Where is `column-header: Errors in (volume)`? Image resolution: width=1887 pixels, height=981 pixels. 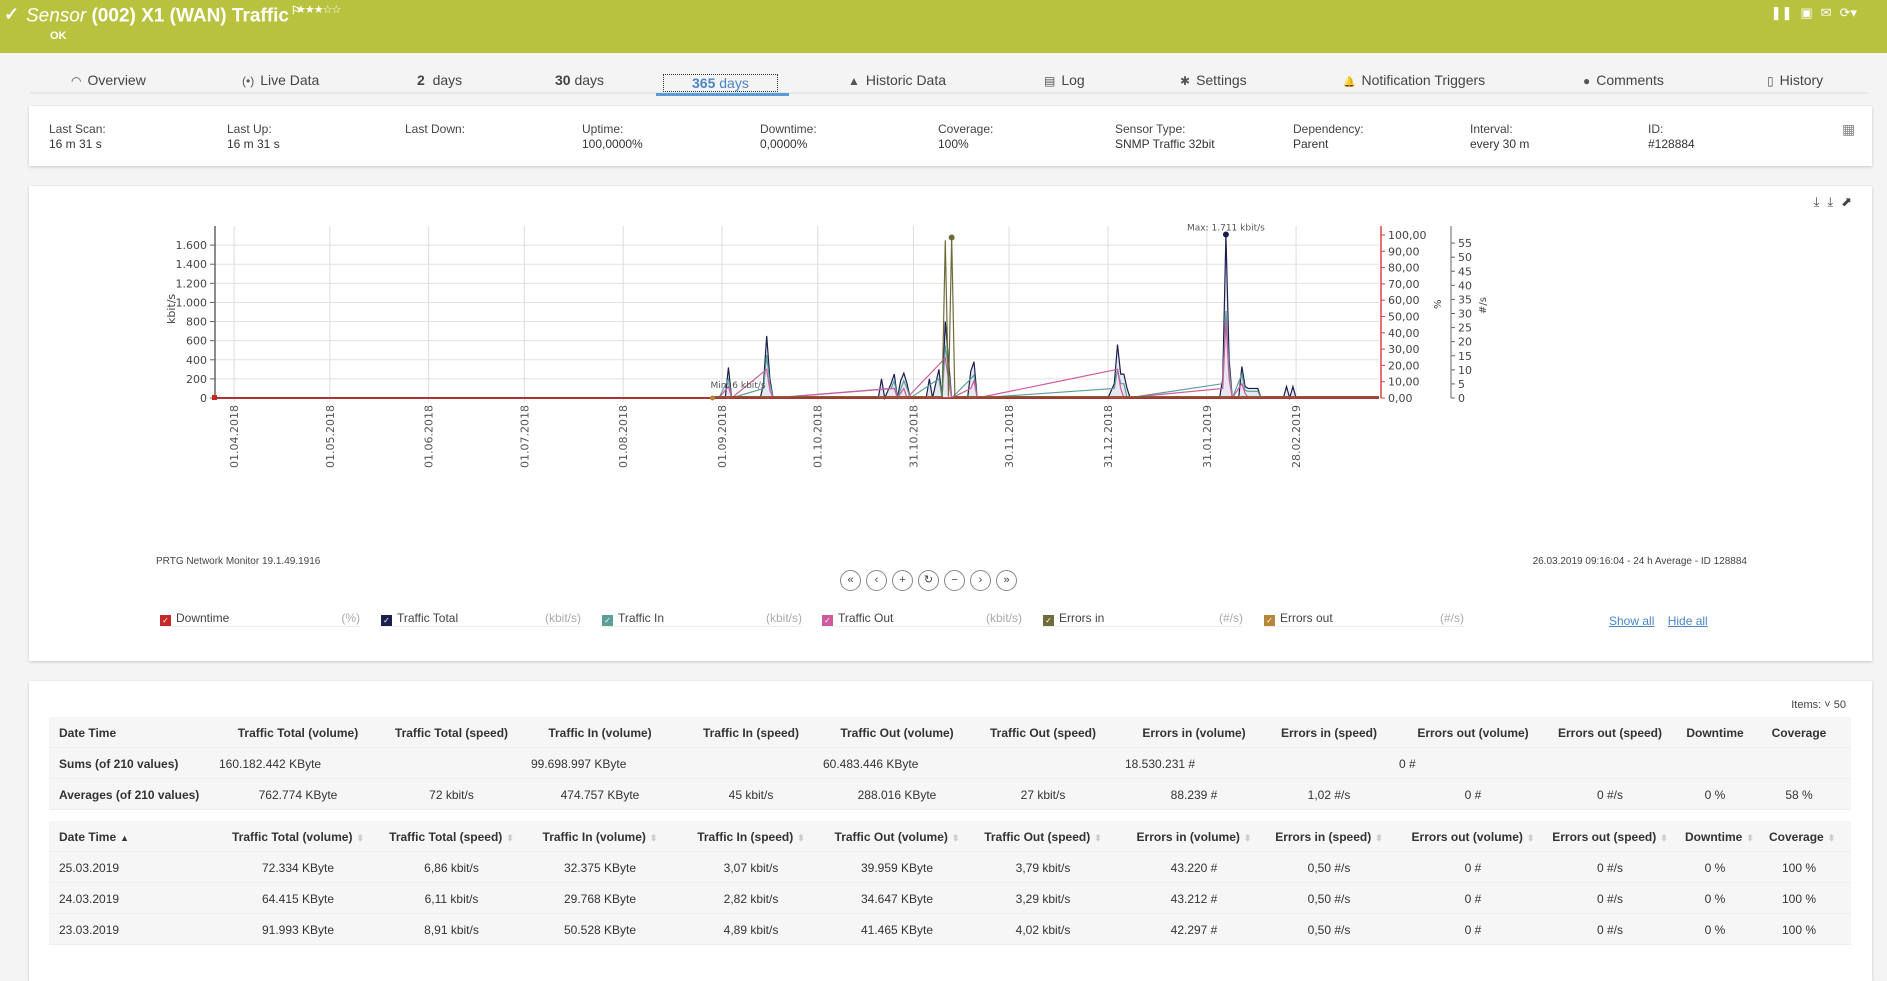 column-header: Errors in (volume) is located at coordinates (1194, 733).